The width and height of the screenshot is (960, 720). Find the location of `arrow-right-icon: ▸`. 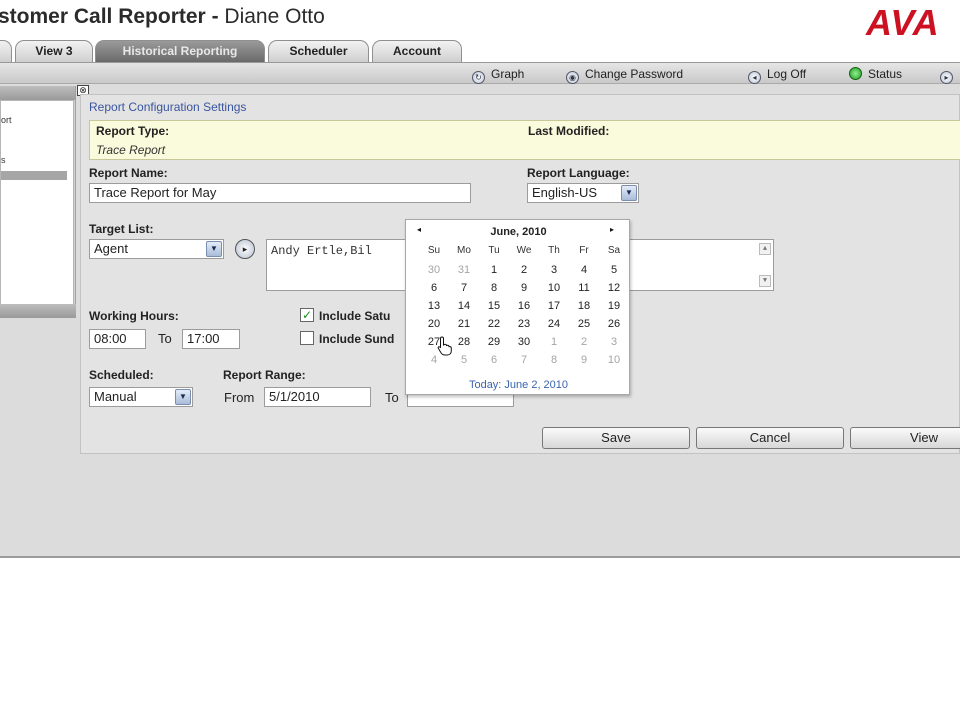

arrow-right-icon: ▸ is located at coordinates (946, 77).